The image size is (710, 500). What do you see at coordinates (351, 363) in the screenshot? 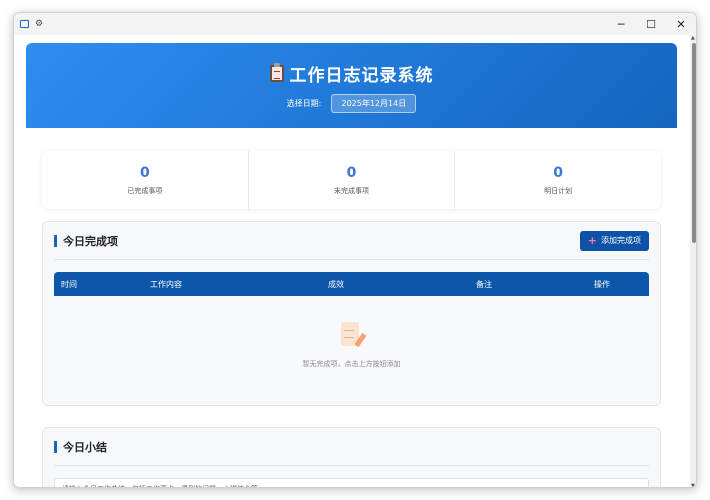
I see `empty-state-text: 暂无完成项，点击上方按钮添加` at bounding box center [351, 363].